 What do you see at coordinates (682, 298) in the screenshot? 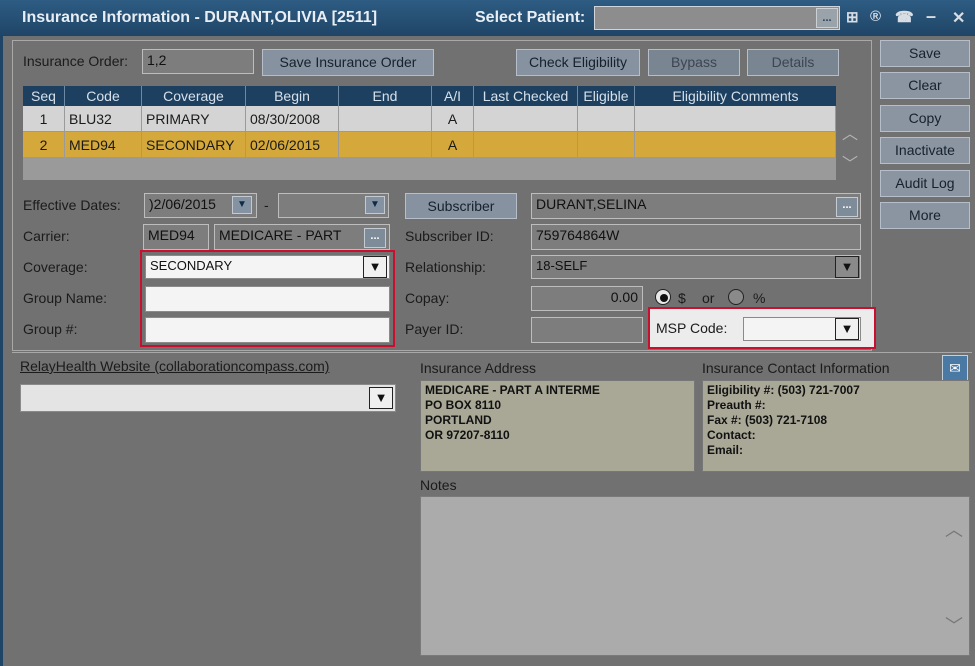
I see `copay-dollar-label: $` at bounding box center [682, 298].